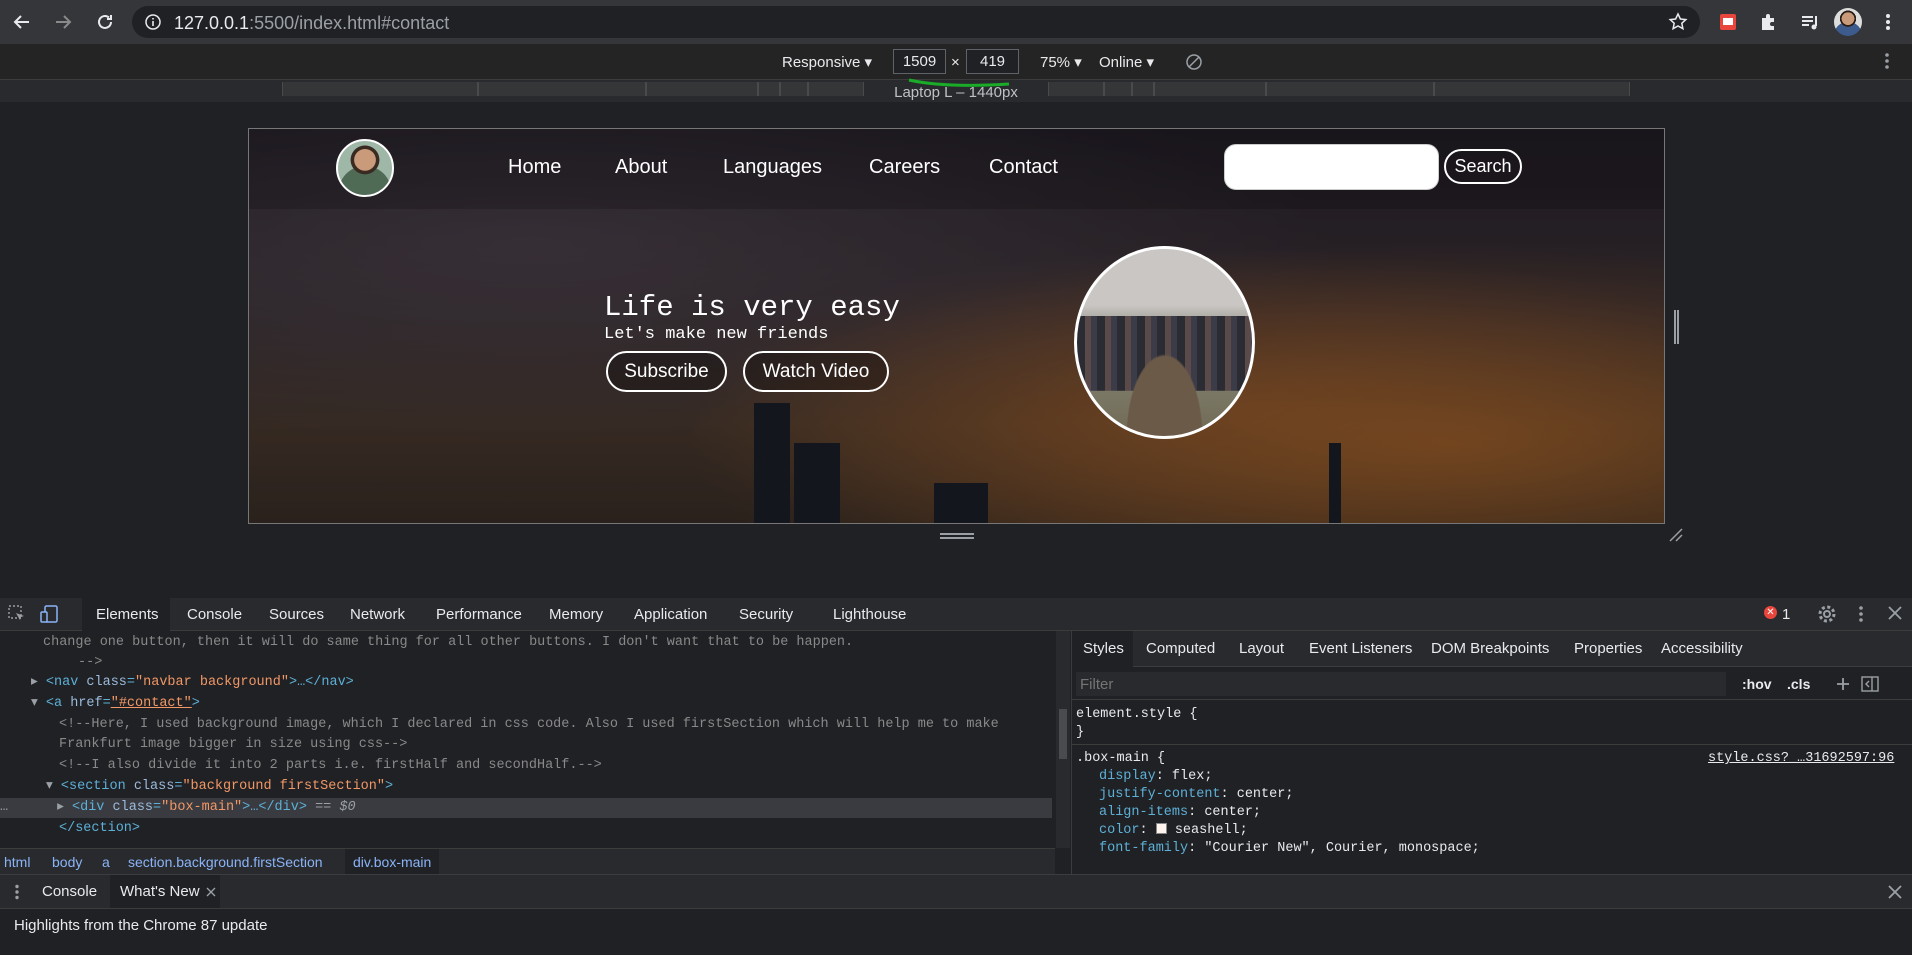  Describe the element at coordinates (1137, 714) in the screenshot. I see `element-style-rule: element.style {` at that location.